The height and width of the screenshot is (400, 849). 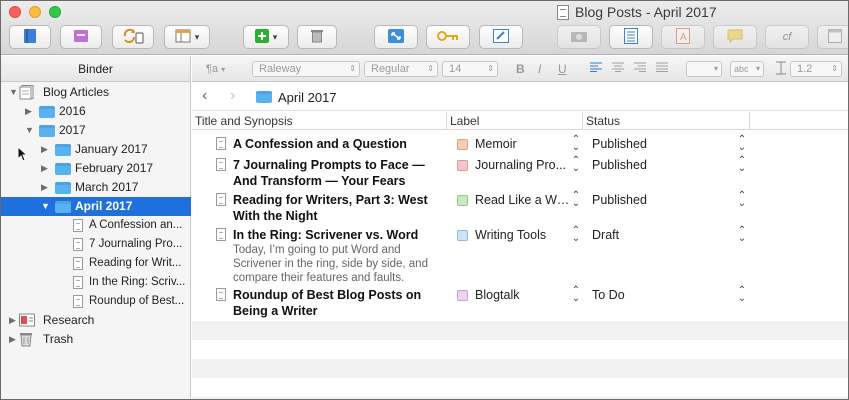 I want to click on paragraph-style-button: ¶a ▾, so click(x=215, y=69).